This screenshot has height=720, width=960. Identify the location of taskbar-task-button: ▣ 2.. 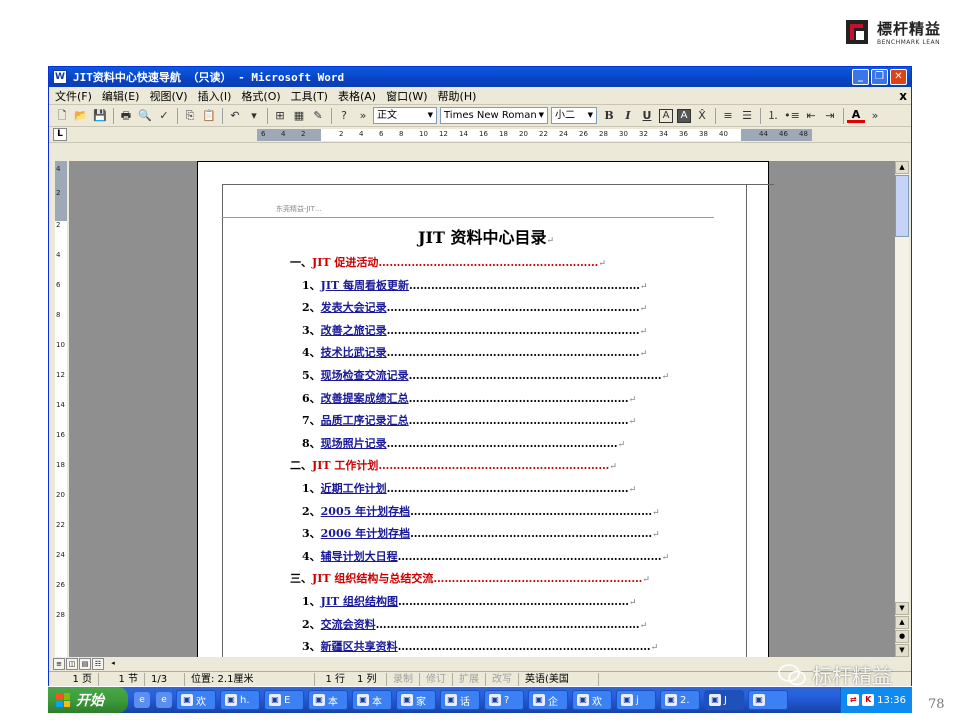
(680, 700).